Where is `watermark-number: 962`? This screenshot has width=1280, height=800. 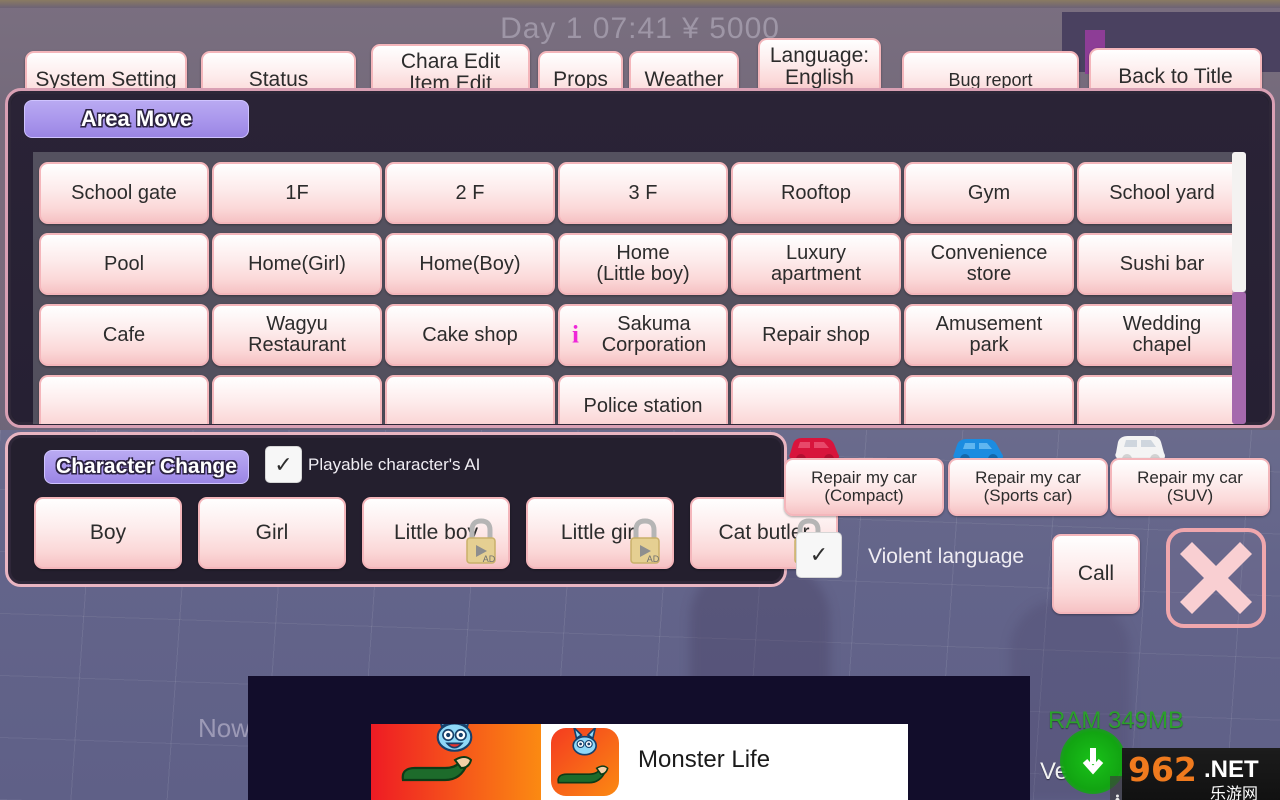
watermark-number: 962 is located at coordinates (1162, 769).